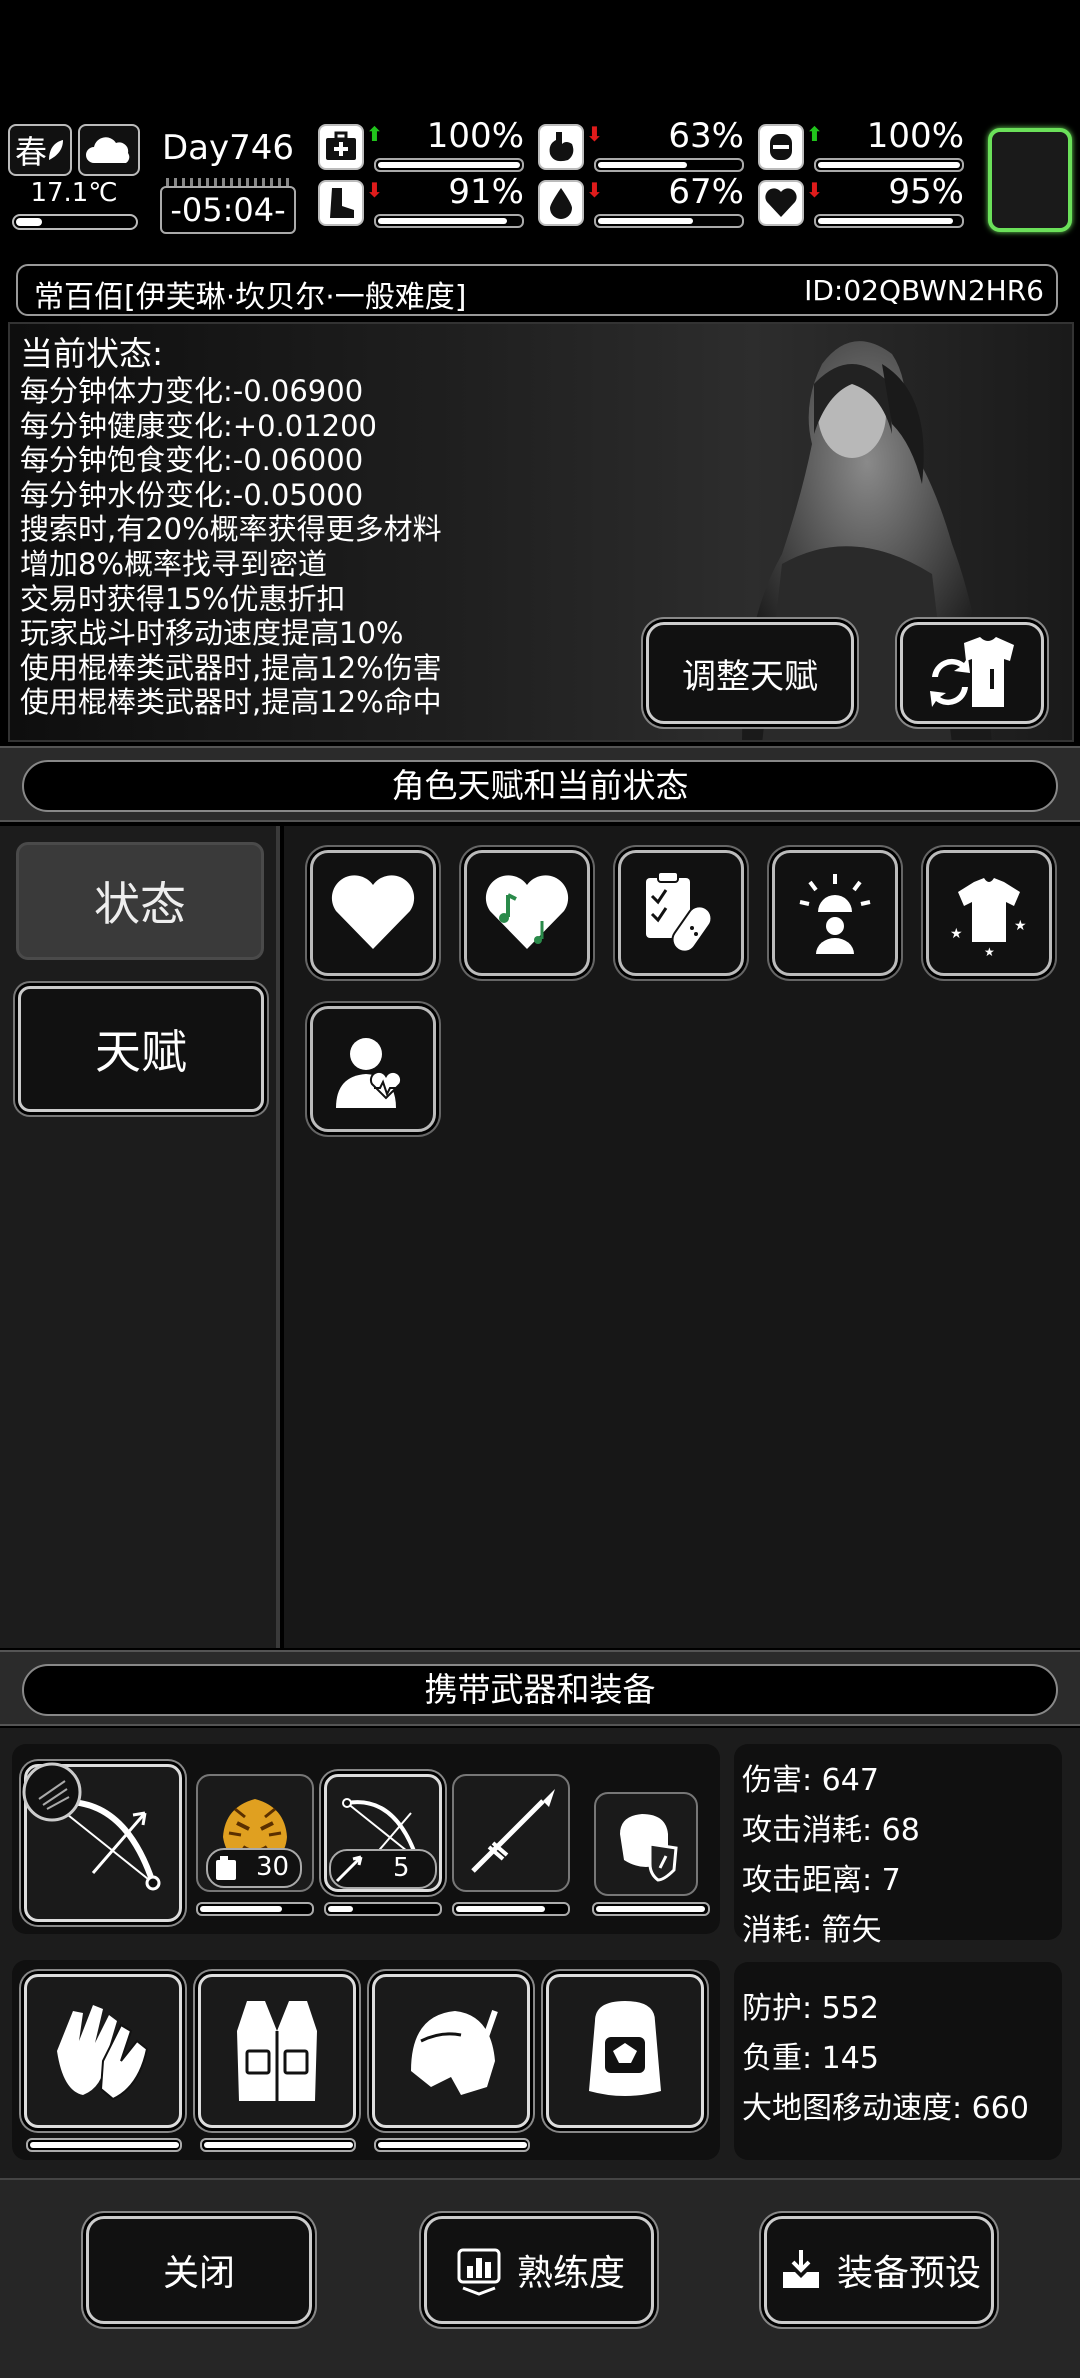 This screenshot has height=2378, width=1080. I want to click on equipment-section-title: 携带武器和装备, so click(540, 1690).